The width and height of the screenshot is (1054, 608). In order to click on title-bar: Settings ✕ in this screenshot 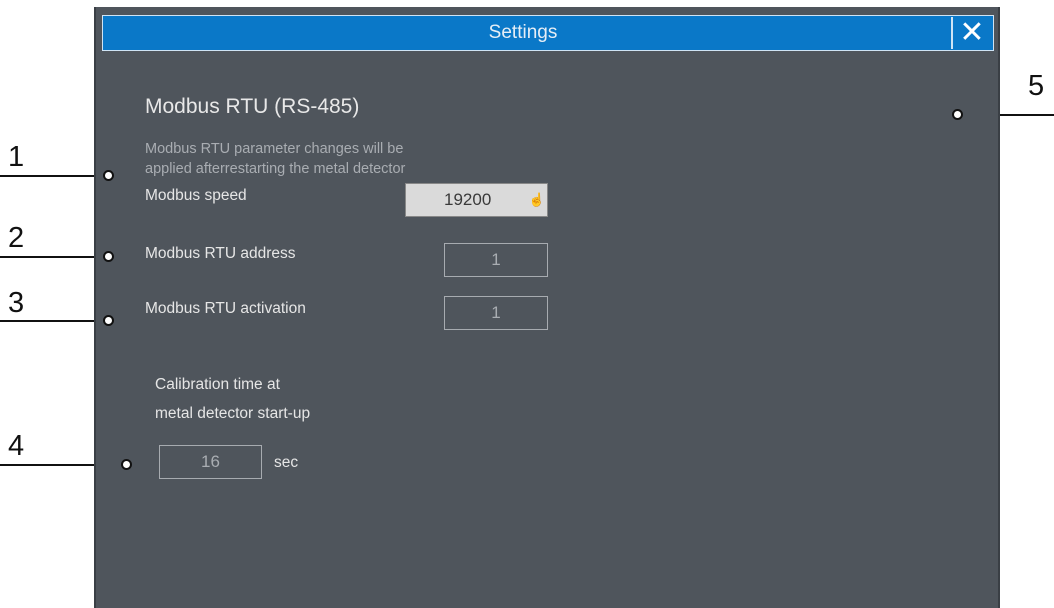, I will do `click(548, 33)`.